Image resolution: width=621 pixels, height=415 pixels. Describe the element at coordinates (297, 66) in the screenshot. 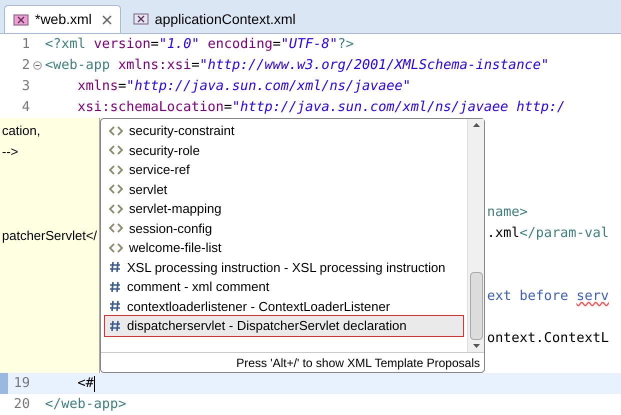

I see `code-text: <web-app xmlns:xsi="http://www.w3.org/2001/XMLSchema-instance"` at that location.